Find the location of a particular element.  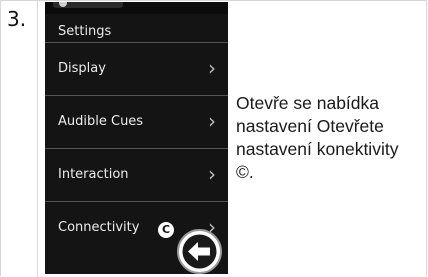

left-arrow-circle-icon is located at coordinates (199, 251).